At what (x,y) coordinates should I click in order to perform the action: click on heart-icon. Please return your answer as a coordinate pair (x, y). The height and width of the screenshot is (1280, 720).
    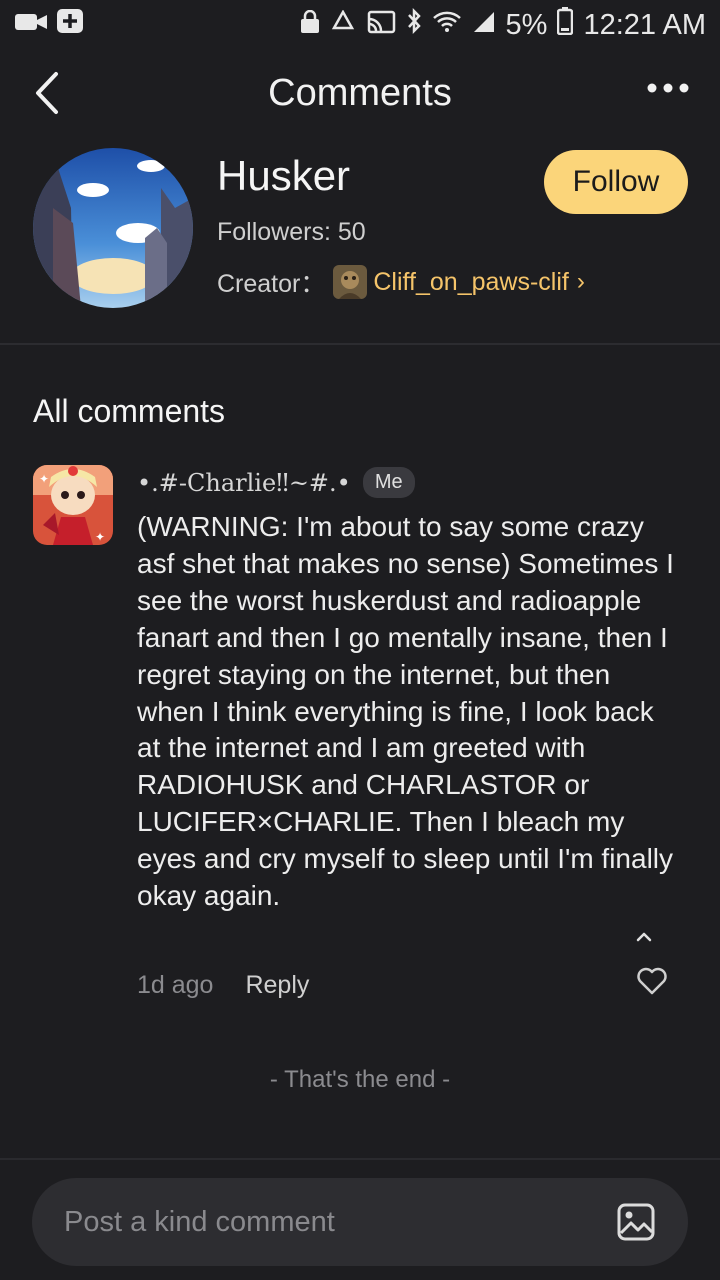
    Looking at the image, I should click on (652, 981).